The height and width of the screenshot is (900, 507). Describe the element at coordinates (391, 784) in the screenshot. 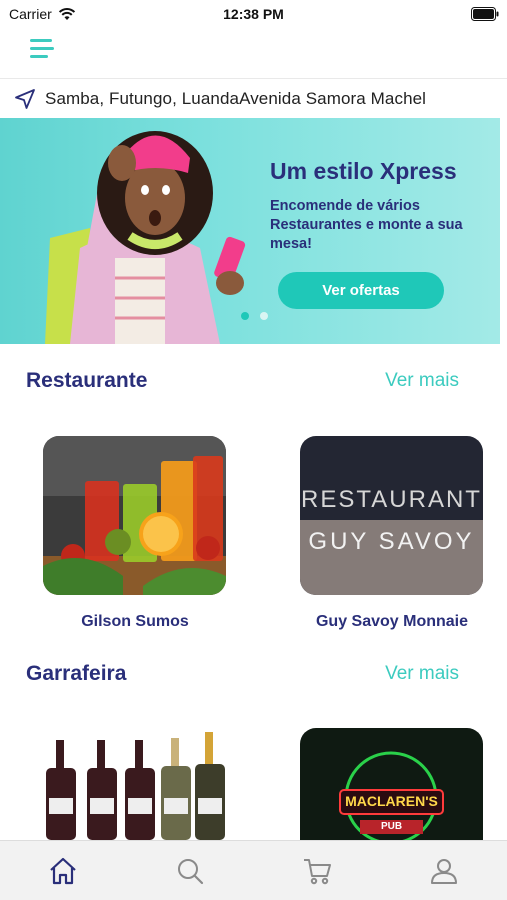

I see `wine-shop-card-image: MACLAREN'S PUB` at that location.